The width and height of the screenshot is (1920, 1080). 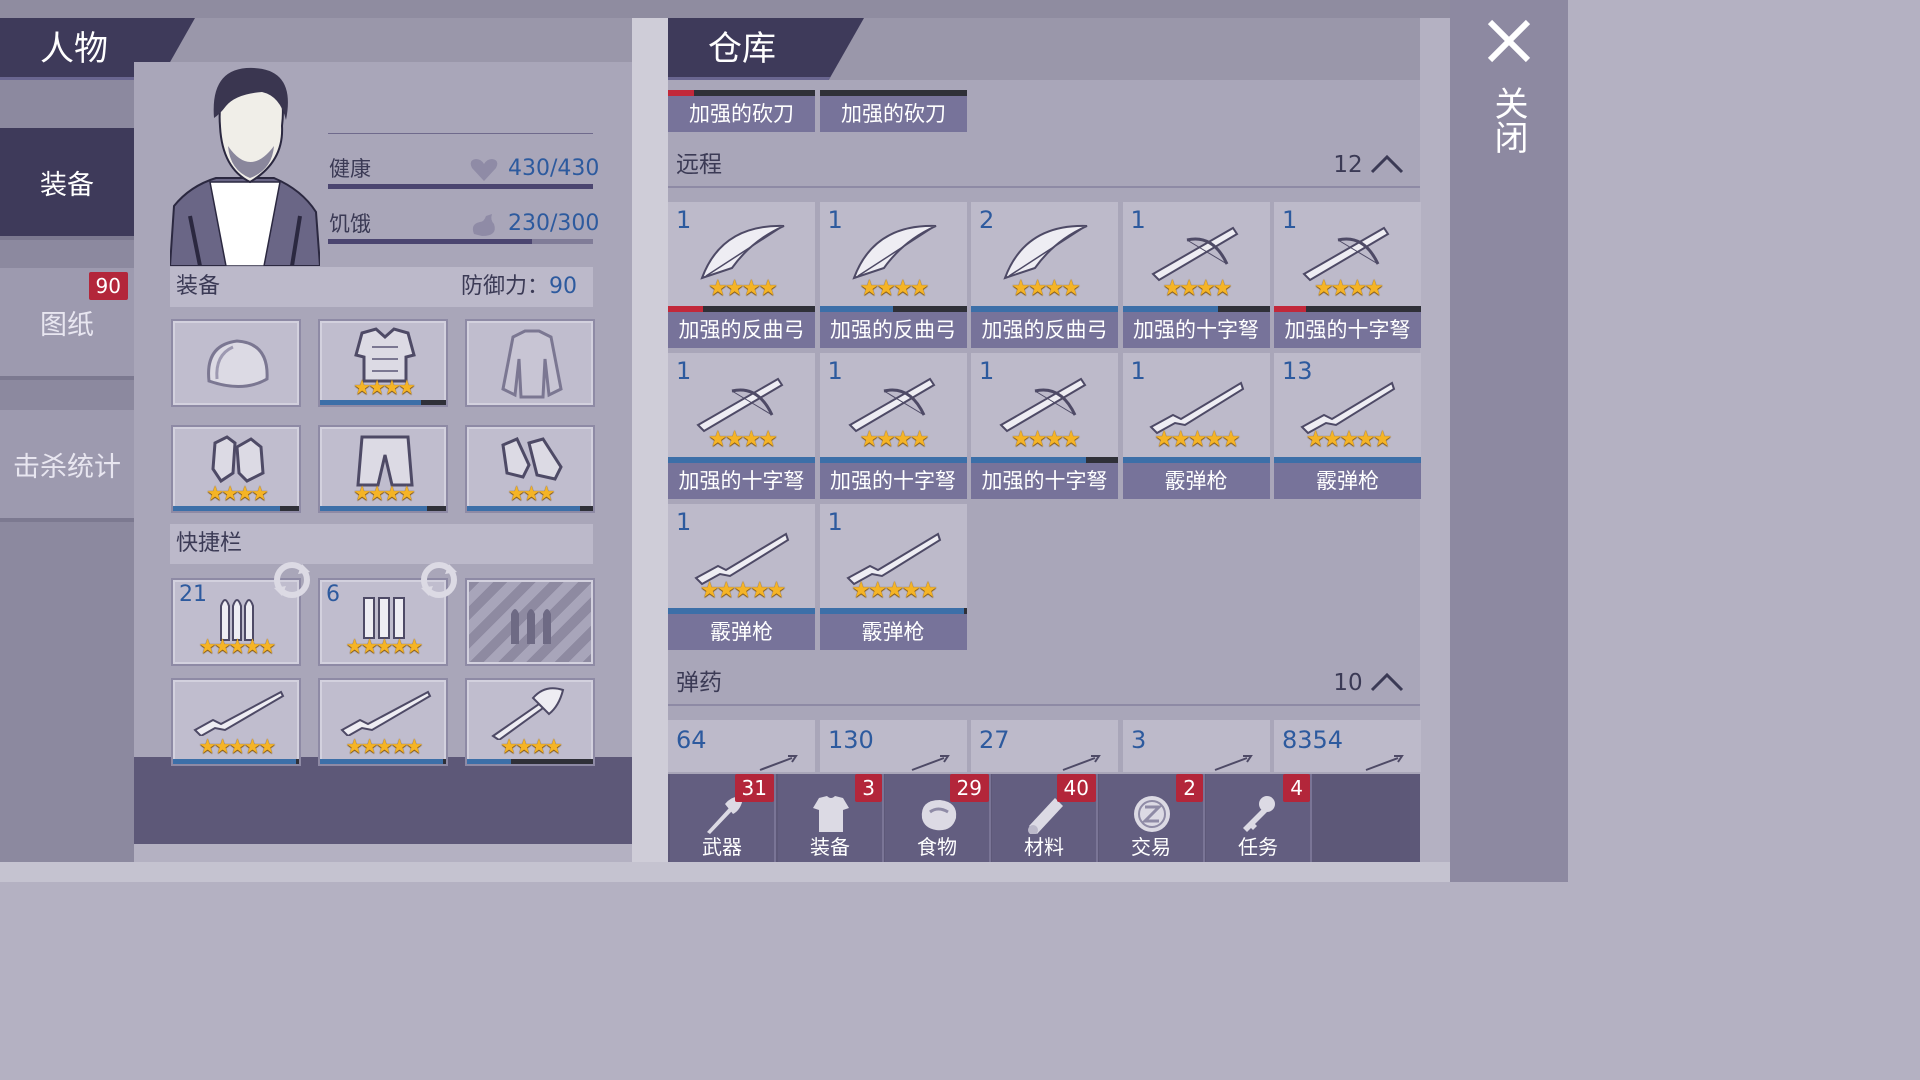 What do you see at coordinates (699, 683) in the screenshot?
I see `category-ammo-label: 弹药` at bounding box center [699, 683].